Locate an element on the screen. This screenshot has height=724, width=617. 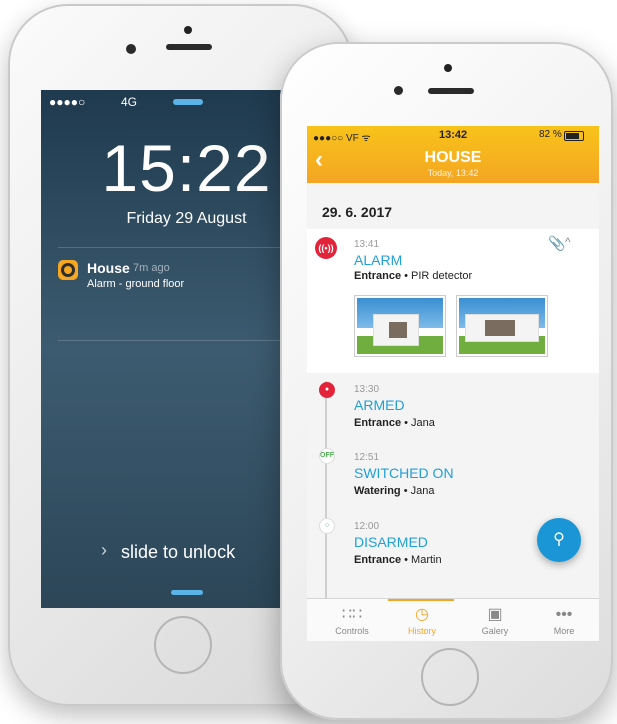
notification-message: Alarm - ground floor is located at coordinates (135, 284).